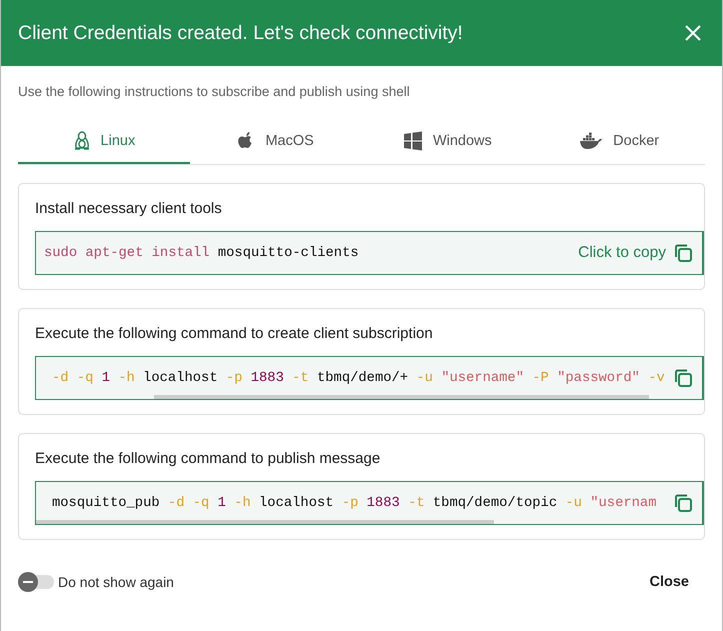 Image resolution: width=723 pixels, height=631 pixels. I want to click on step-title: Execute the following command to publish message, so click(208, 458).